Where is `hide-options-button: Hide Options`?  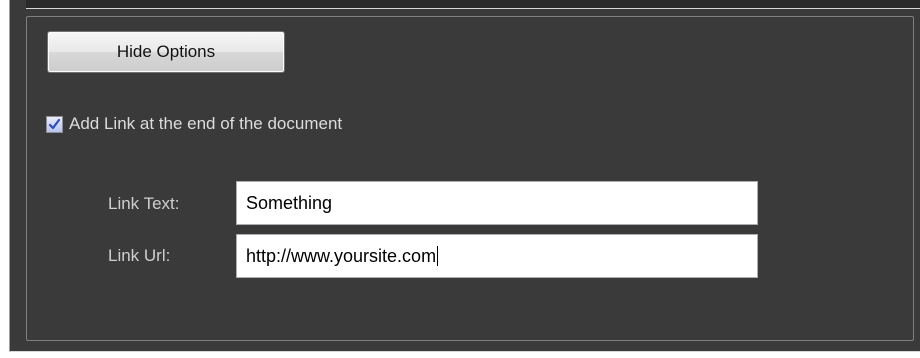
hide-options-button: Hide Options is located at coordinates (166, 52).